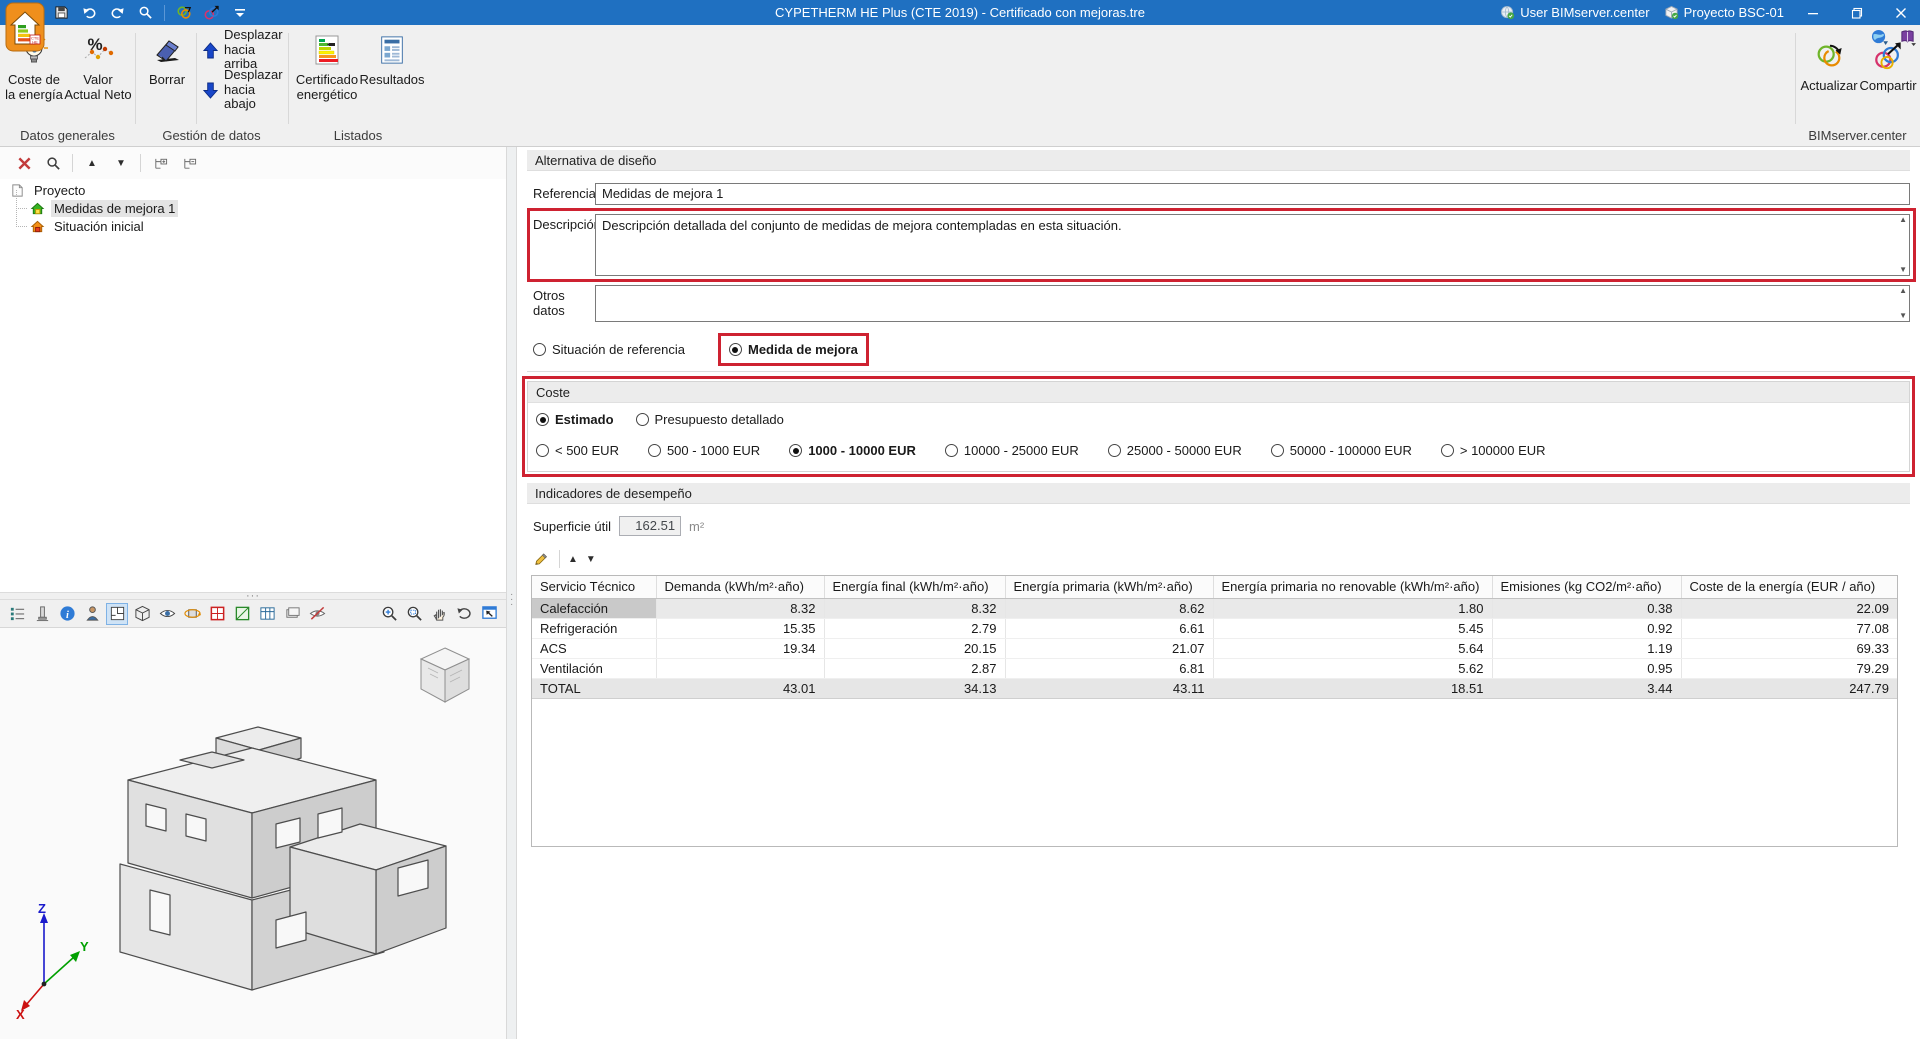 This screenshot has height=1040, width=1920. What do you see at coordinates (243, 89) in the screenshot?
I see `desplazar-abajo-button: Desplazar hacia abajo` at bounding box center [243, 89].